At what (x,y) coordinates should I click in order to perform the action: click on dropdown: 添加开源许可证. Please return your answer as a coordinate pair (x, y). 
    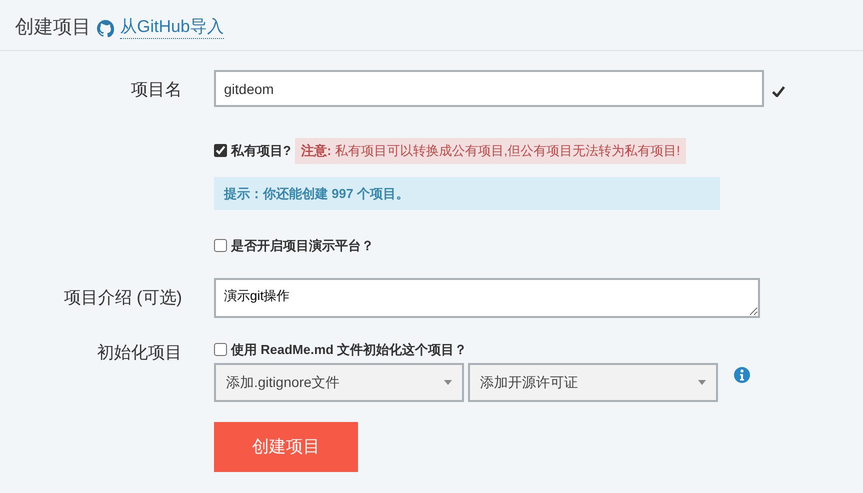
    Looking at the image, I should click on (593, 382).